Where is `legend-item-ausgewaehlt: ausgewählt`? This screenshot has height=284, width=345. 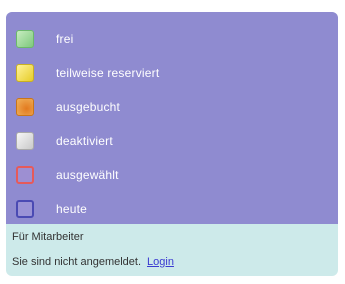 legend-item-ausgewaehlt: ausgewählt is located at coordinates (171, 178).